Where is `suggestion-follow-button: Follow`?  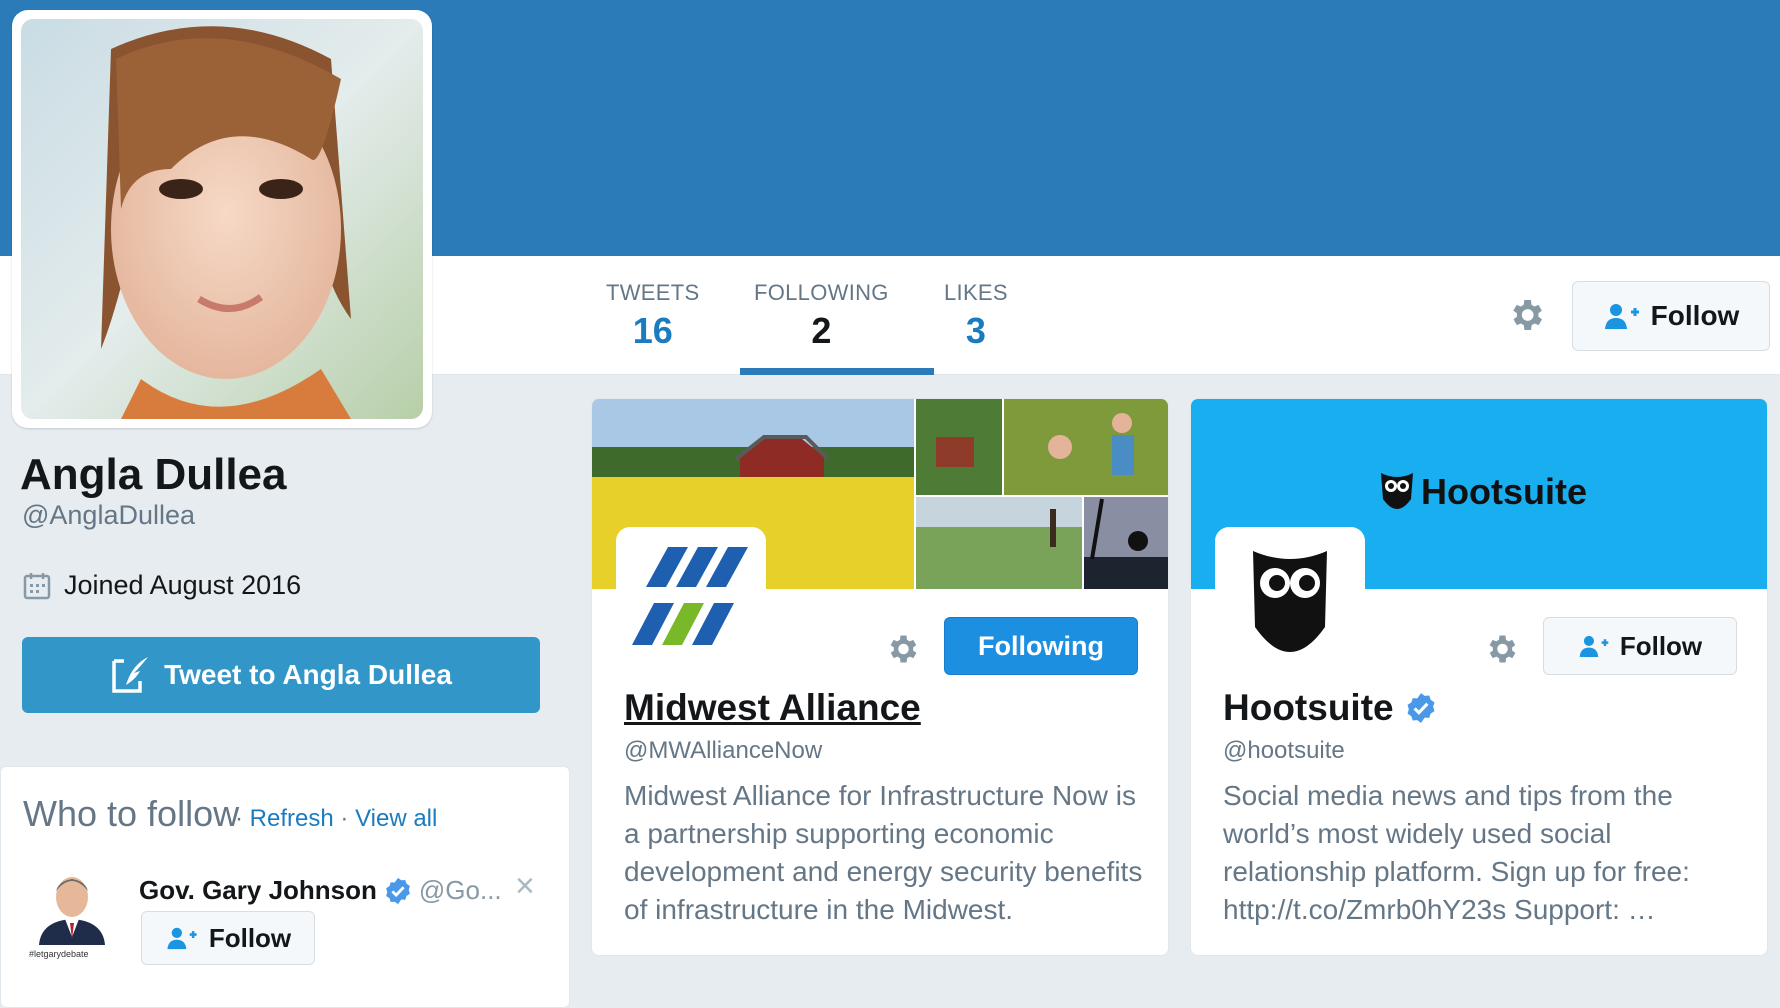 suggestion-follow-button: Follow is located at coordinates (228, 938).